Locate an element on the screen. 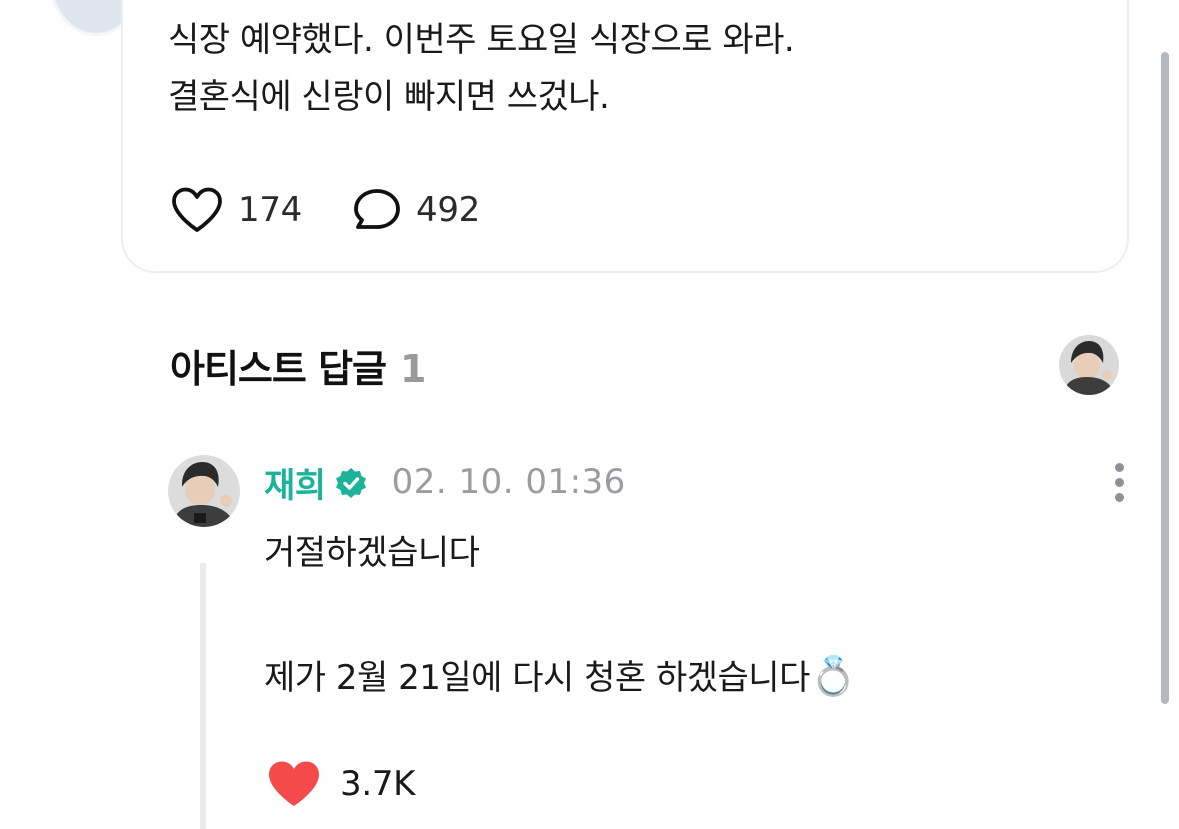  reply-text-line: 제가 2월 21일에 다시 청혼 하겠습니다💍 is located at coordinates (560, 674).